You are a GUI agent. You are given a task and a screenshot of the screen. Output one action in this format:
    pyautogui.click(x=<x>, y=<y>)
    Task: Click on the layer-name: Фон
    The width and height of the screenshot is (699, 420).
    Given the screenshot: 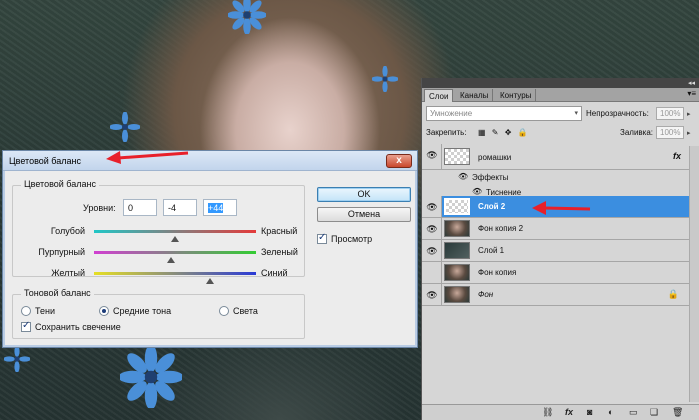 What is the action you would take?
    pyautogui.click(x=486, y=294)
    